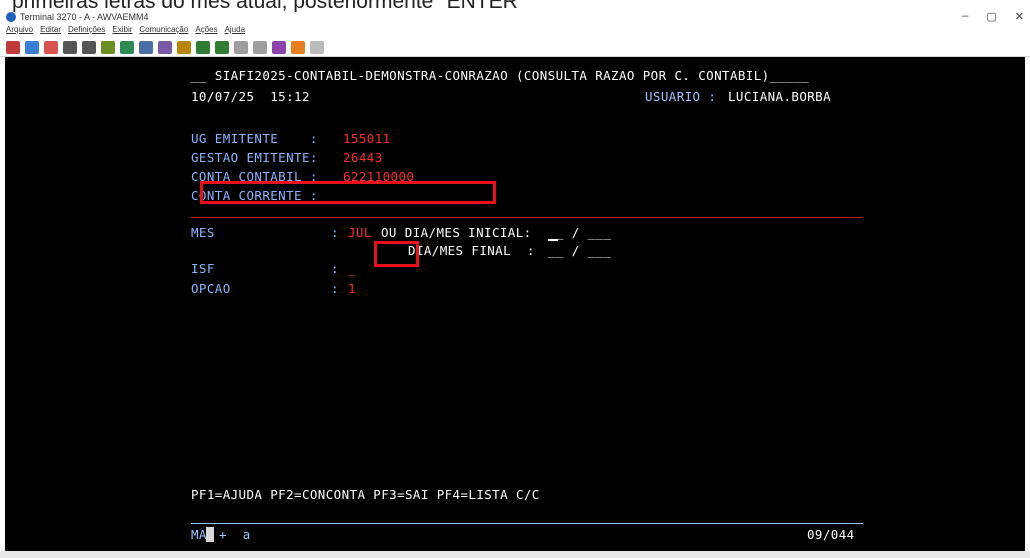  What do you see at coordinates (165, 47) in the screenshot?
I see `keyboard-icon` at bounding box center [165, 47].